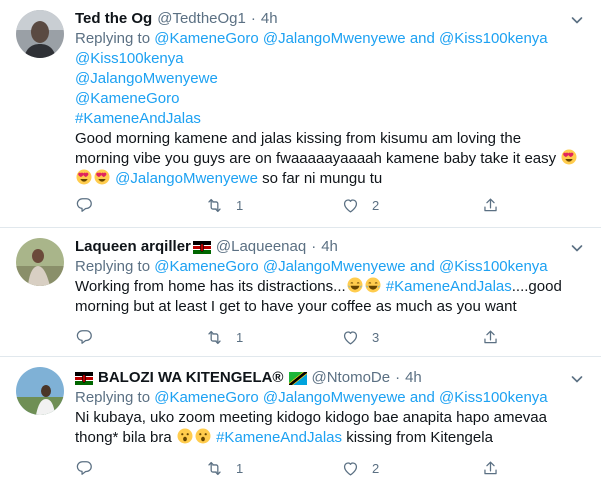 Image resolution: width=601 pixels, height=490 pixels. Describe the element at coordinates (123, 437) in the screenshot. I see `tweet-text: thong* bila bra` at that location.